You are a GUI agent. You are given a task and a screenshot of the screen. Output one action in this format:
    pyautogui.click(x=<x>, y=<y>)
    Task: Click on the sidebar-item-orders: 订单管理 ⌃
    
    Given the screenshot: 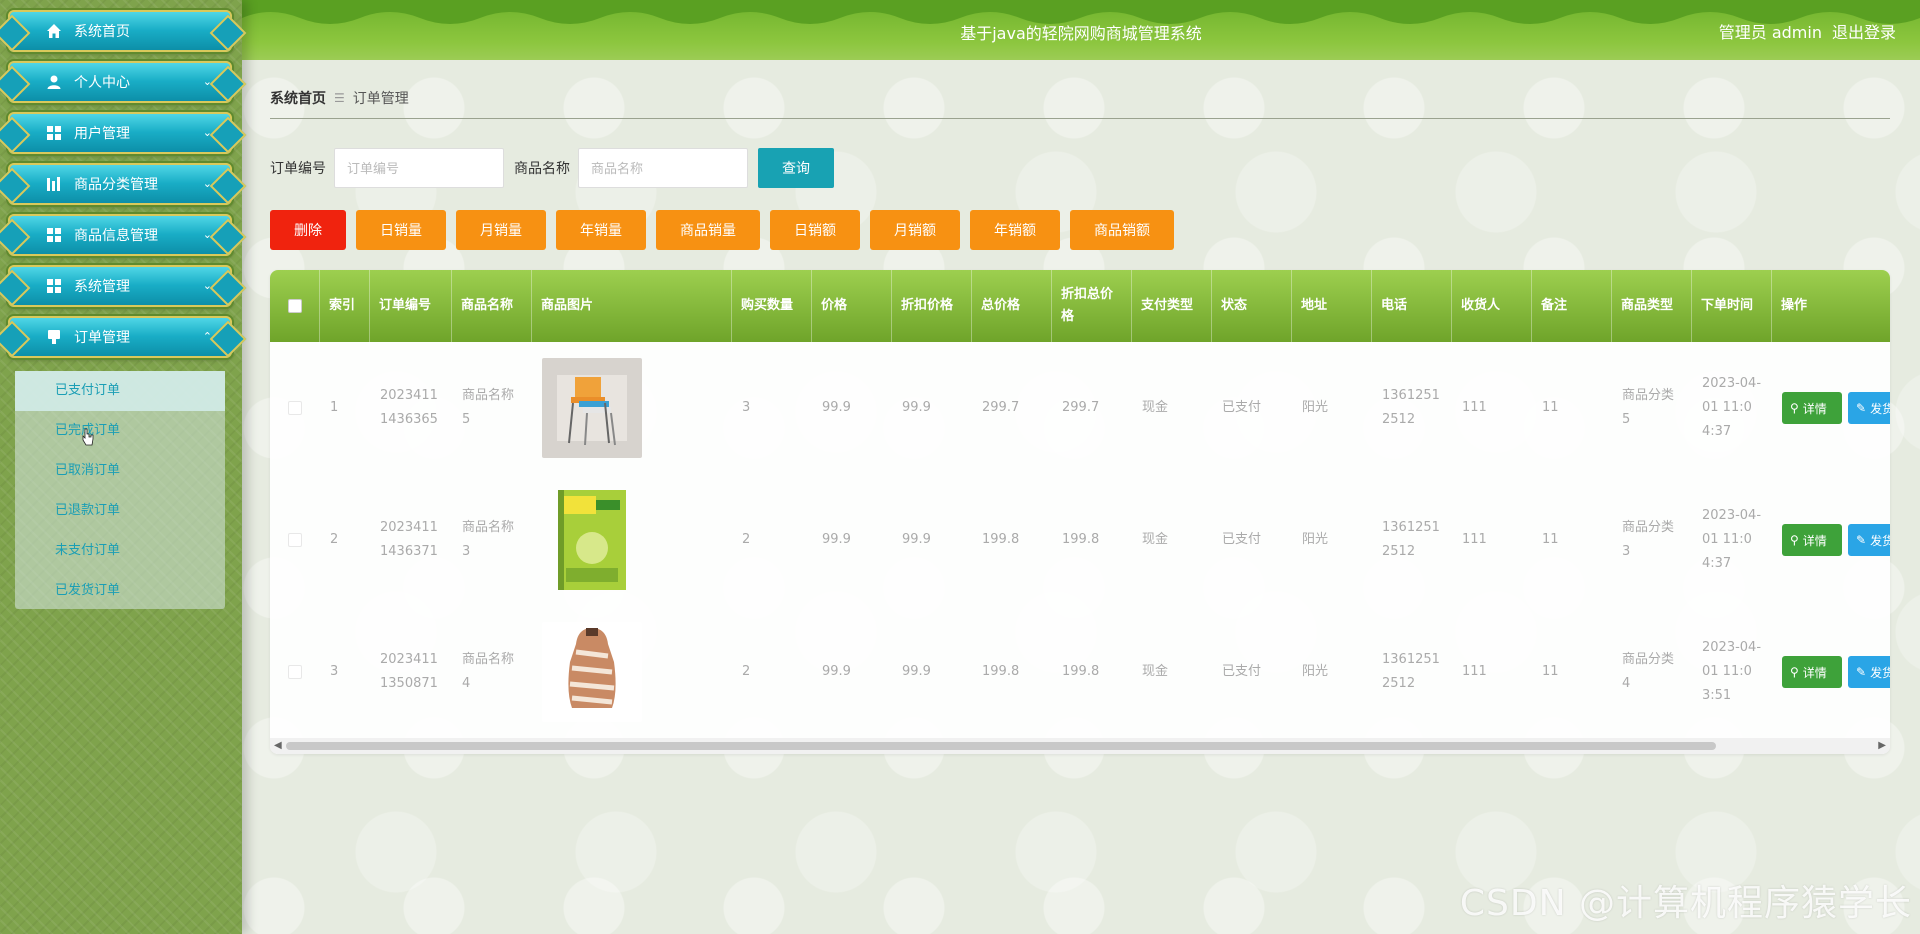 What is the action you would take?
    pyautogui.click(x=120, y=337)
    